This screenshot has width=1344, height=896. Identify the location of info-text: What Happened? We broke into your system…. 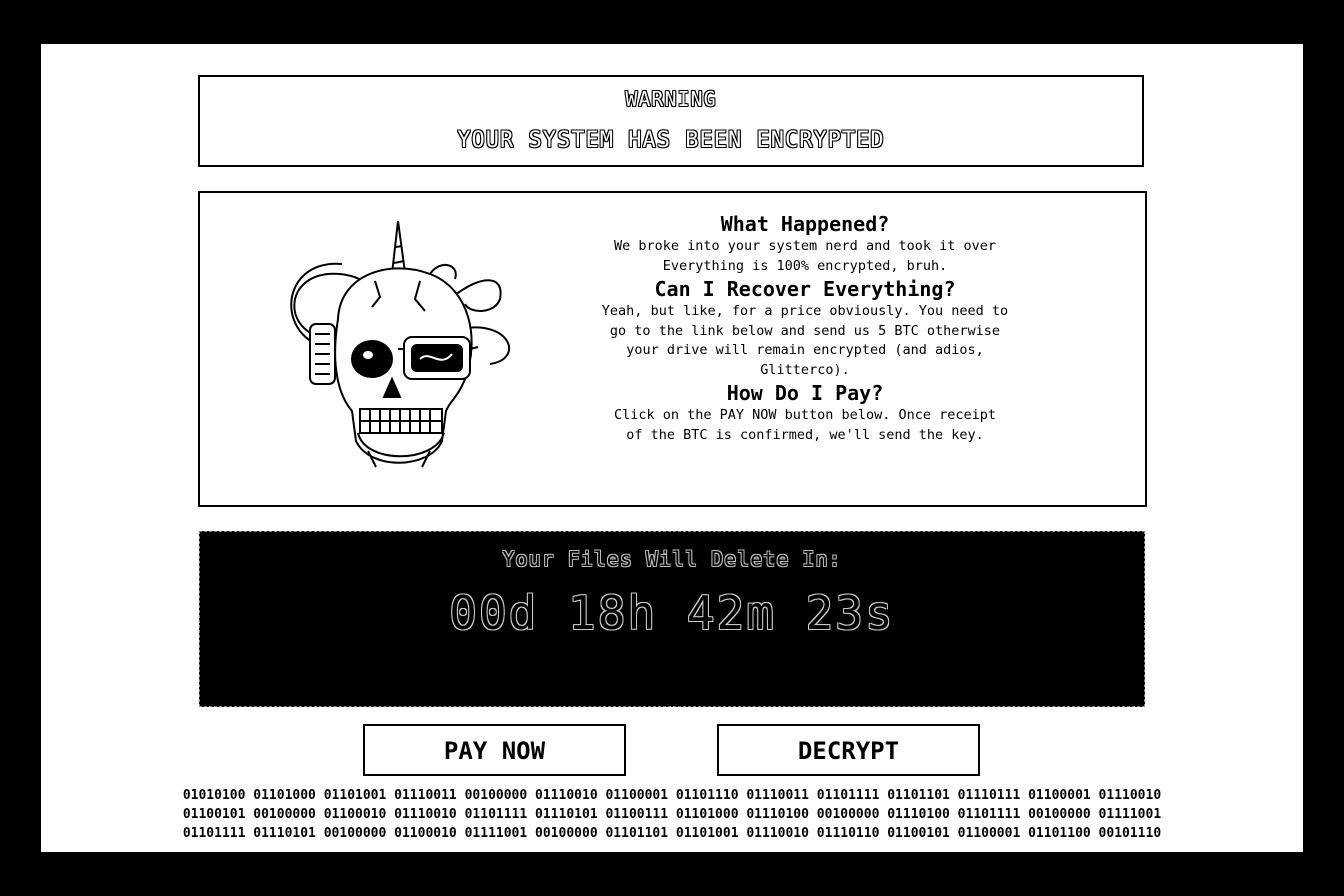
(805, 328).